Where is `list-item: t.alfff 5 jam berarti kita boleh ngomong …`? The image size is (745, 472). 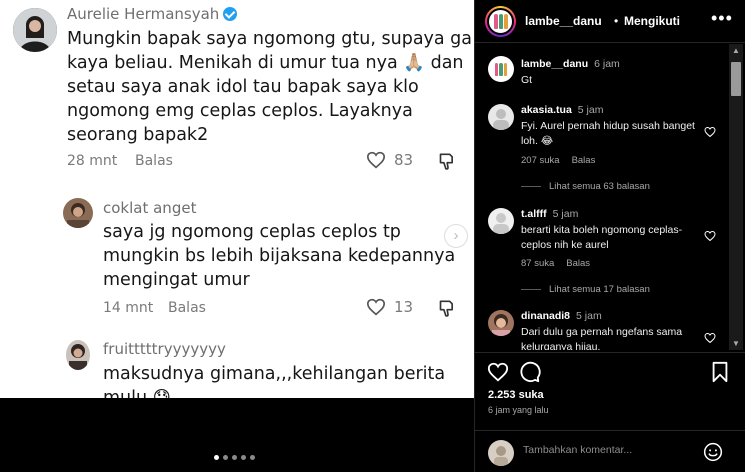 list-item: t.alfff 5 jam berarti kita boleh ngomong … is located at coordinates (601, 253).